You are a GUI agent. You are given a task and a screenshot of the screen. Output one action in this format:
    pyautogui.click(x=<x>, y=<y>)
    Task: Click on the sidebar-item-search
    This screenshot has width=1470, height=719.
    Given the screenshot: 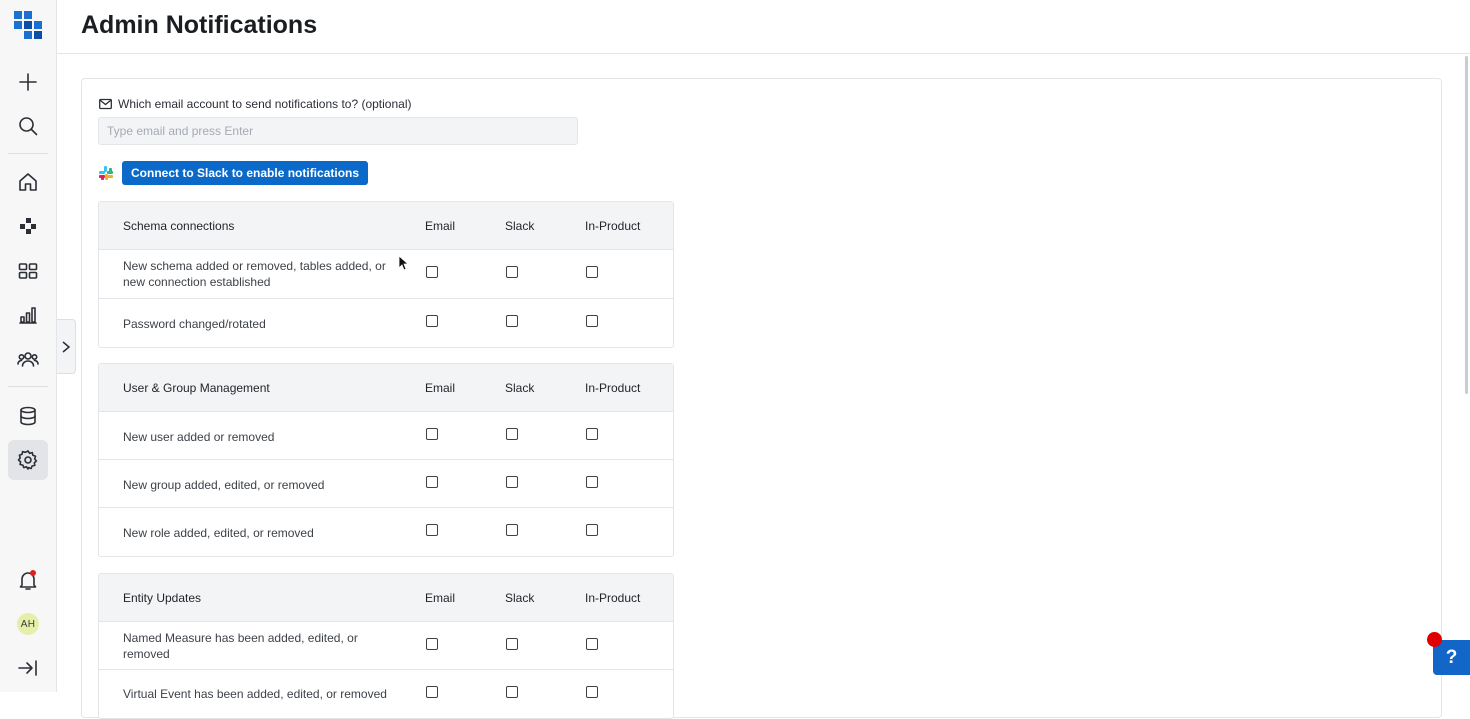 What is the action you would take?
    pyautogui.click(x=28, y=126)
    